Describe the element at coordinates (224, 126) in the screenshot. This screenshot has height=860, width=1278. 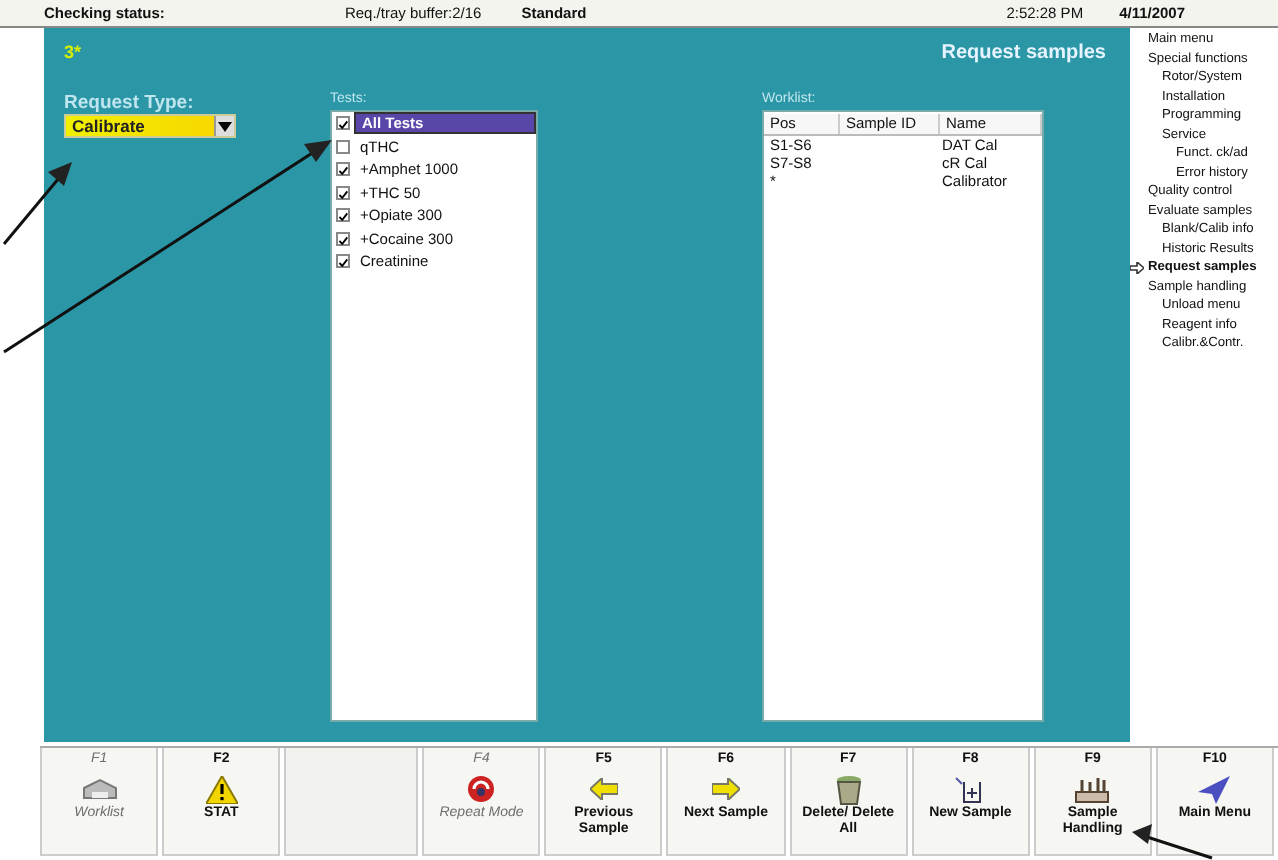
I see `dropdown-arrow-icon` at that location.